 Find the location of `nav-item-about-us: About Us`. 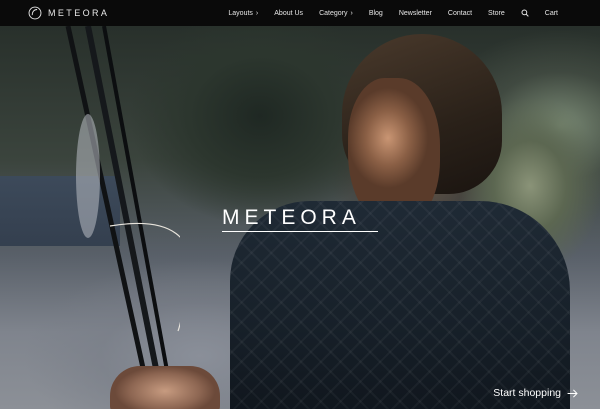

nav-item-about-us: About Us is located at coordinates (288, 13).